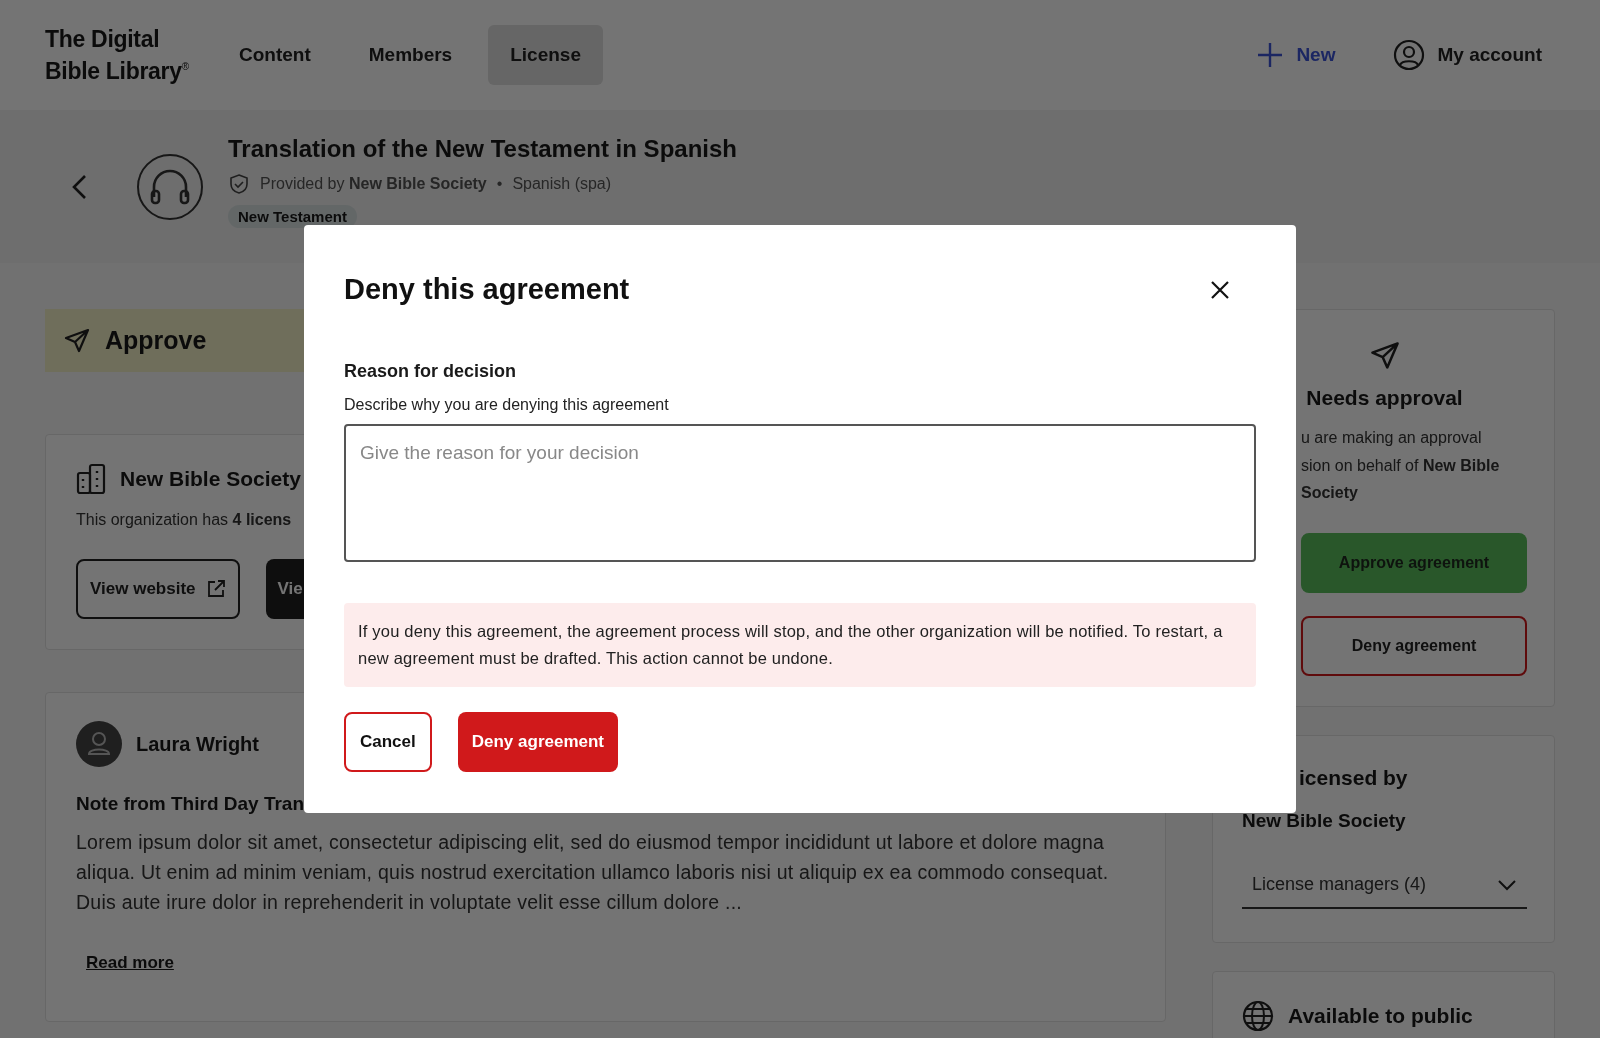  I want to click on read-more-link: Read more, so click(130, 963).